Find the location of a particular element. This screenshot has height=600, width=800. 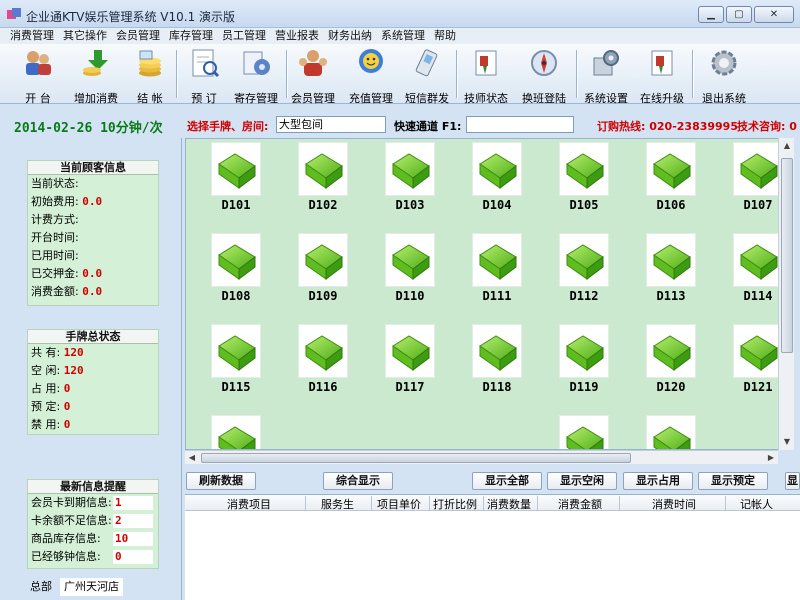

room-grid-horizontal-scrollbar: ◀ ▶ is located at coordinates (481, 457).